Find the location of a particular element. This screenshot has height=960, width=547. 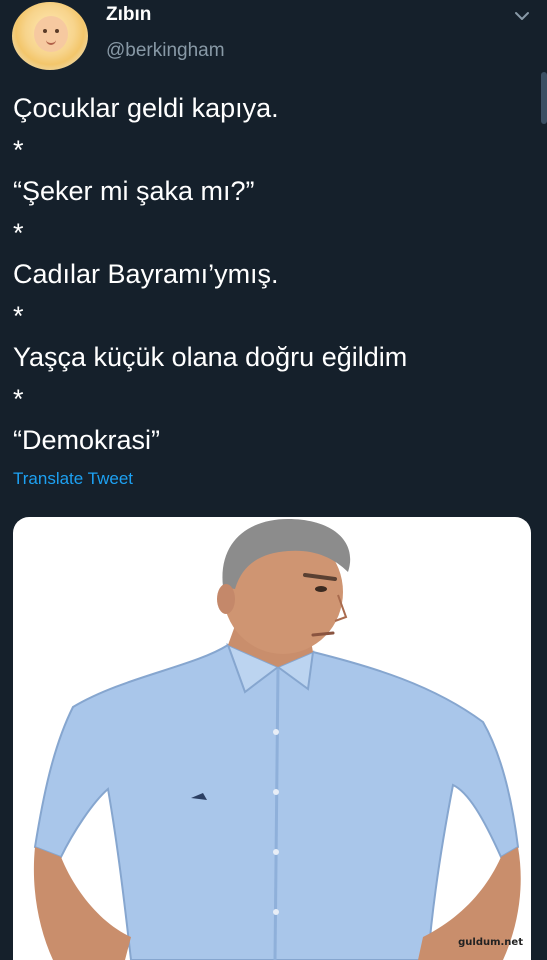

scrollbar-thumb is located at coordinates (544, 98).